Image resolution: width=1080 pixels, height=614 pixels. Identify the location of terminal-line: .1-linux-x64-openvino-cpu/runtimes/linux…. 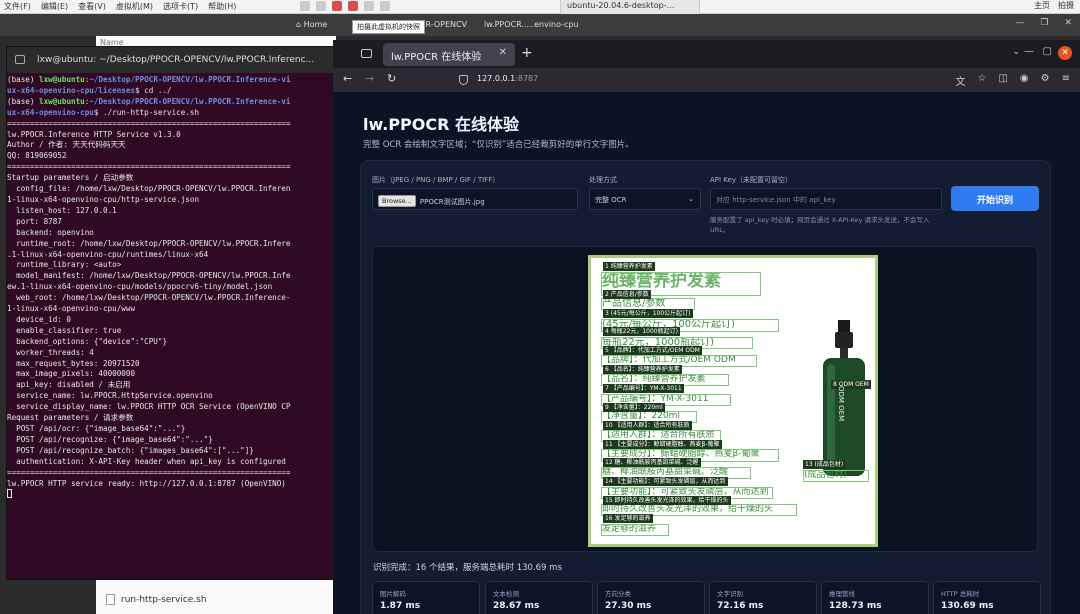
(173, 255).